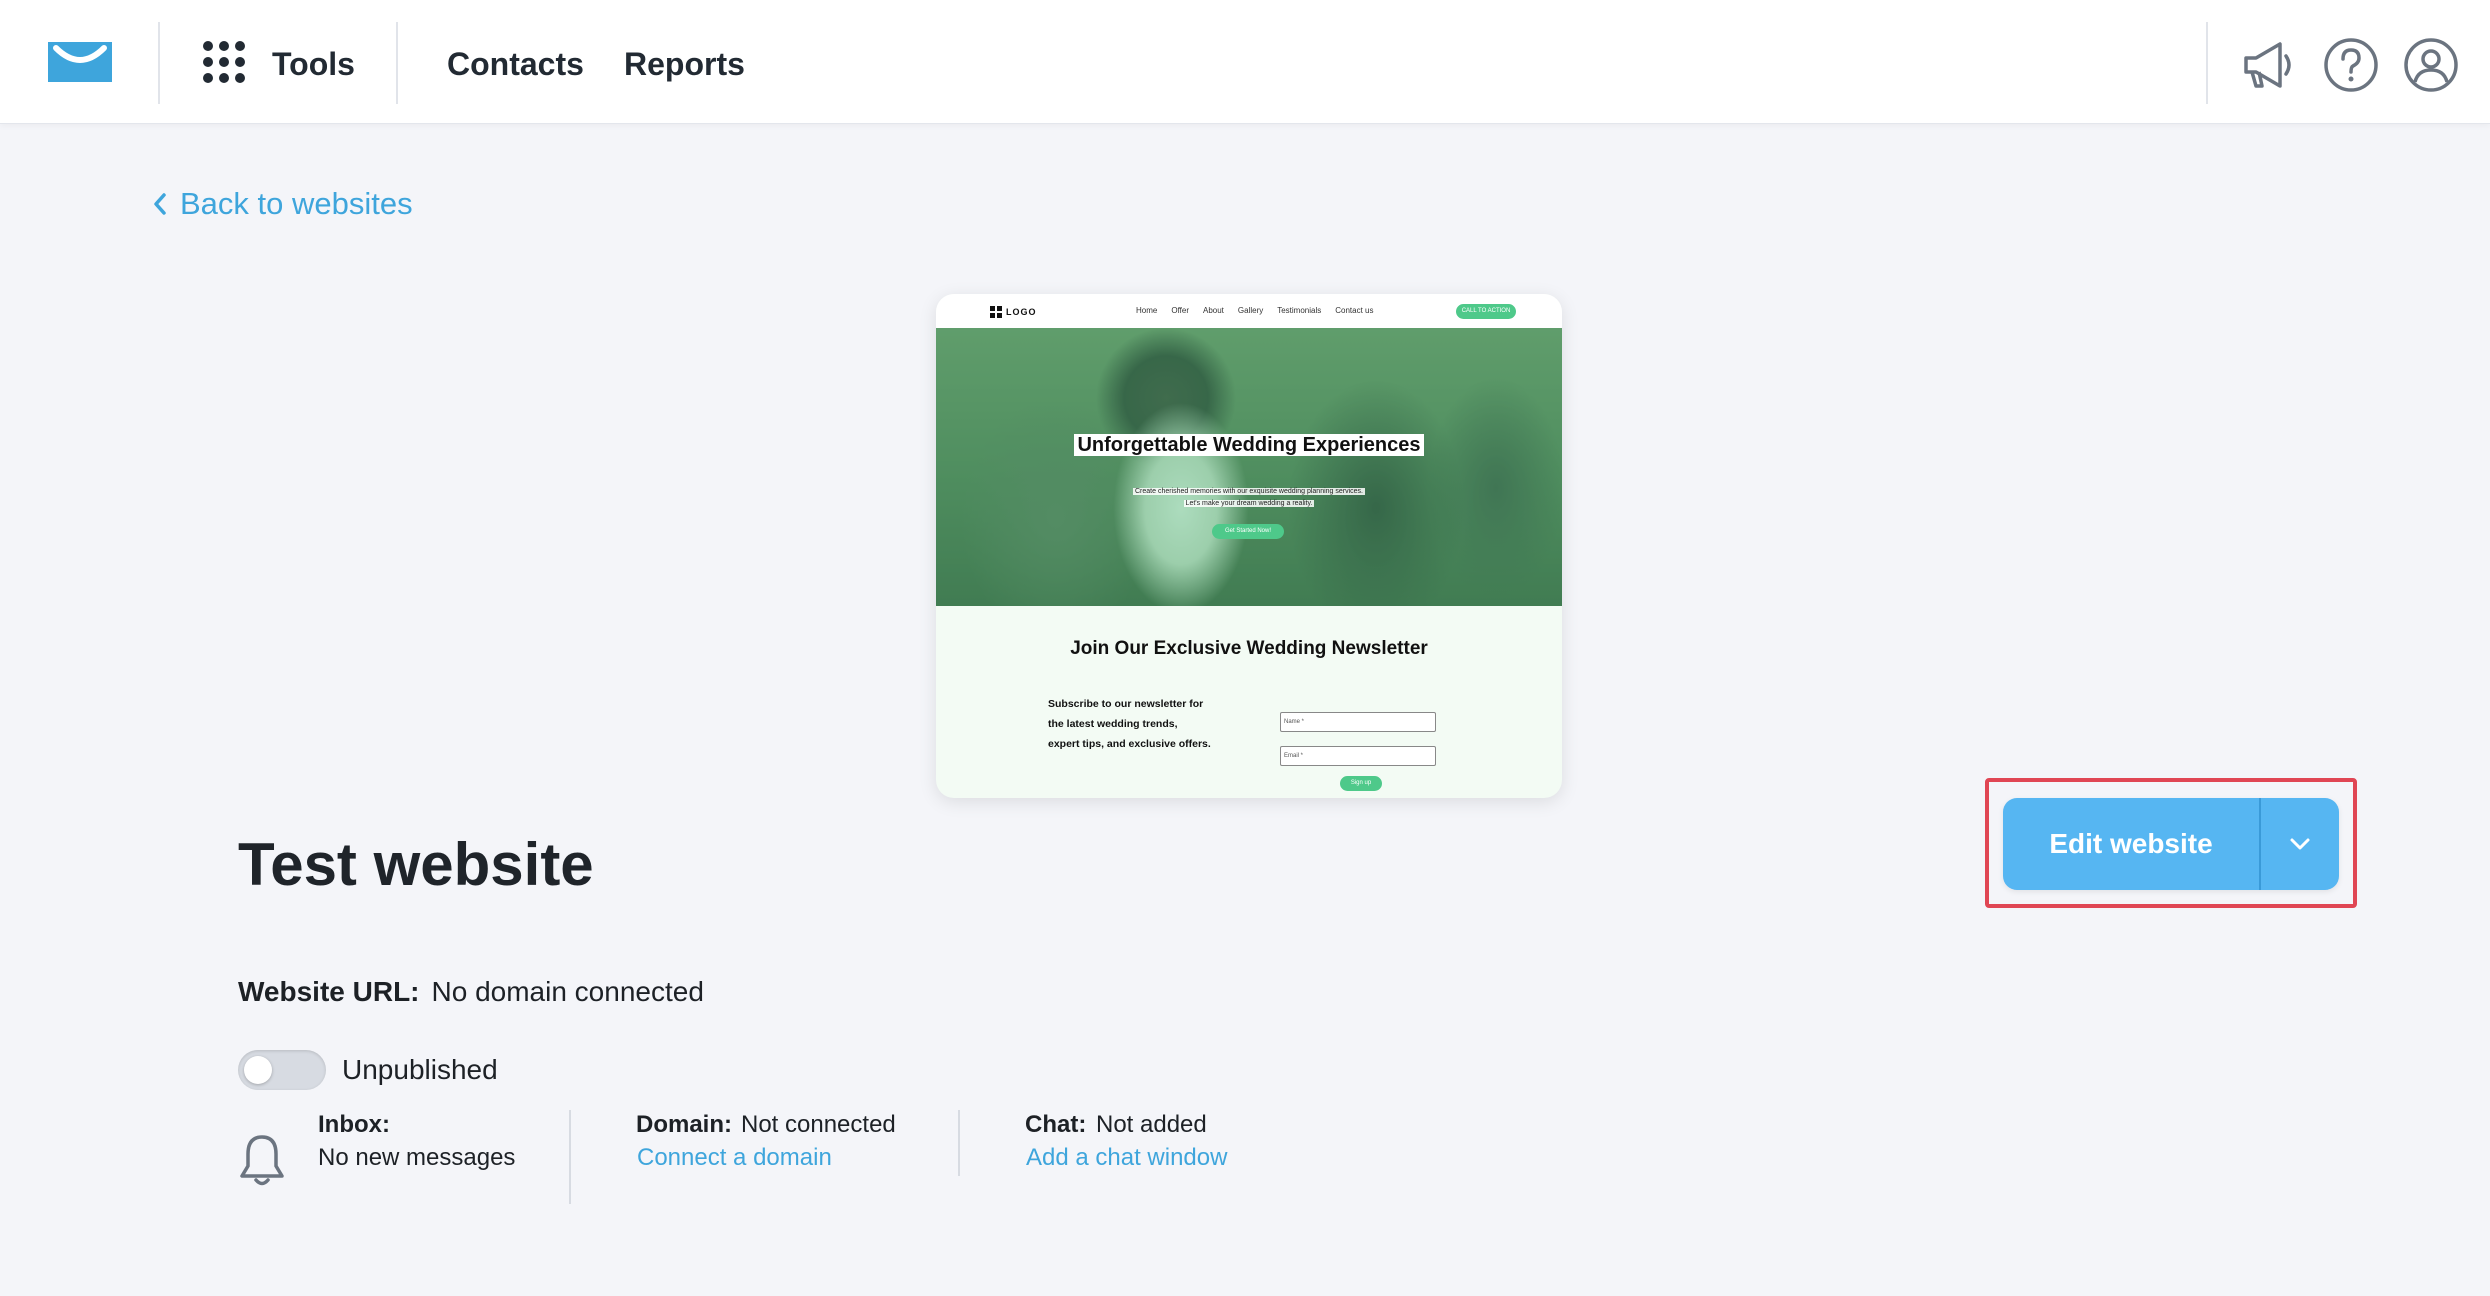 The height and width of the screenshot is (1296, 2490). I want to click on edit-website-button: Edit website, so click(2131, 844).